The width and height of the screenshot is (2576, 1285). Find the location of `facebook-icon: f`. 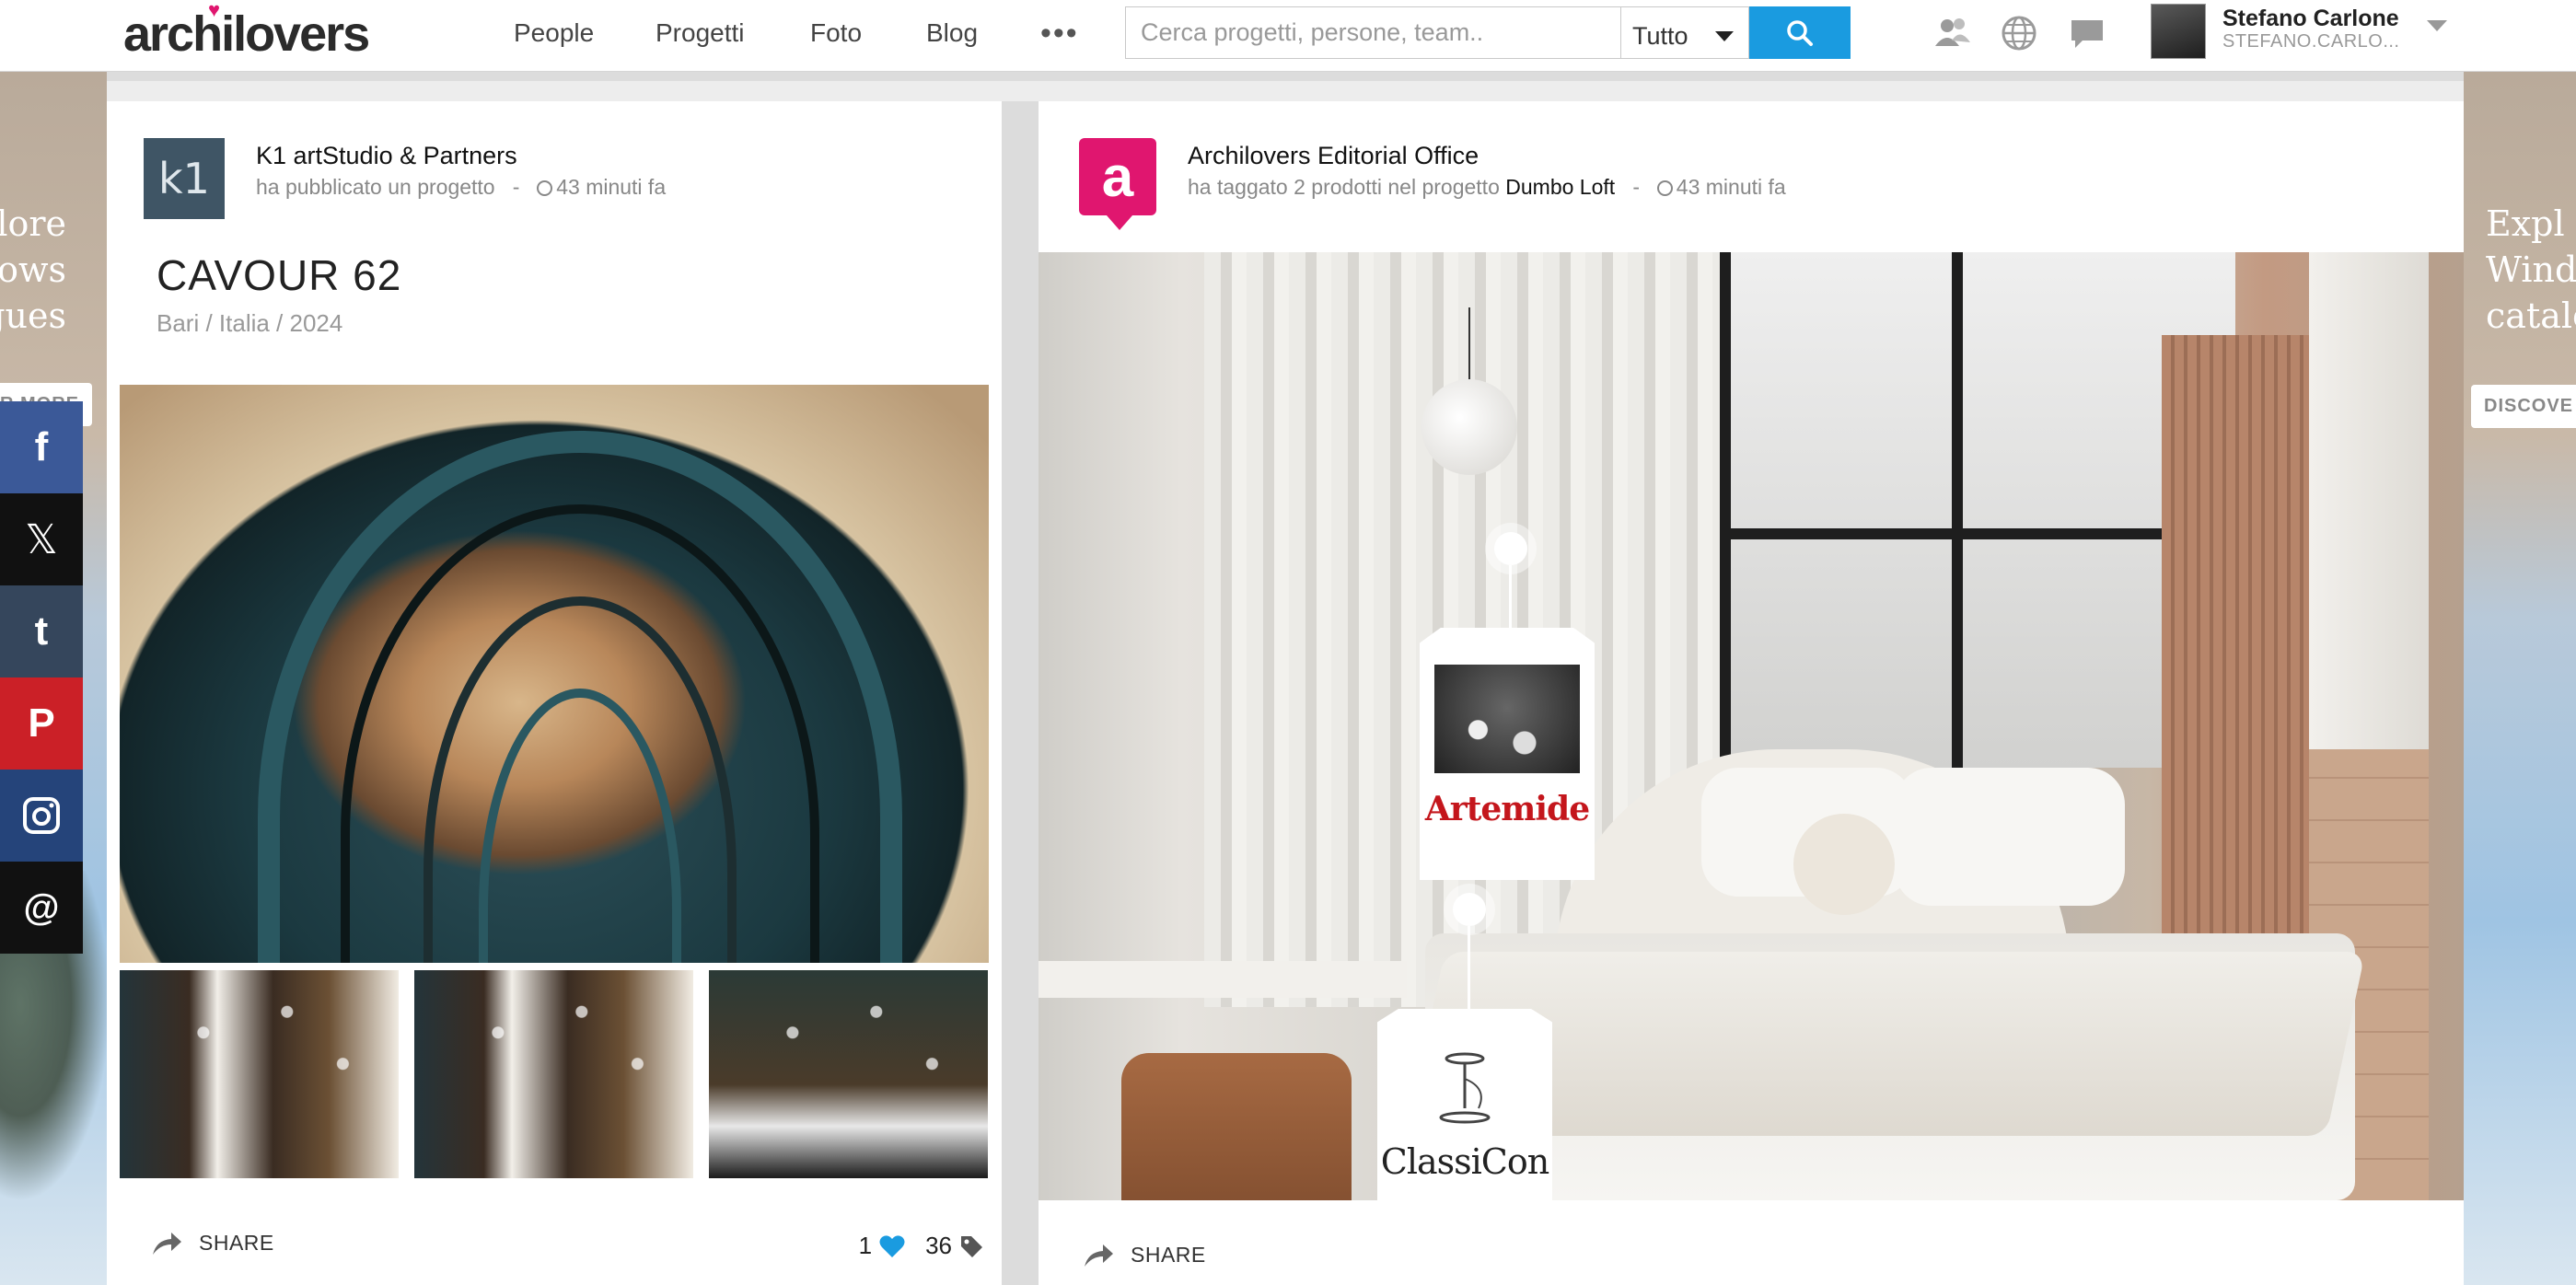

facebook-icon: f is located at coordinates (41, 446).